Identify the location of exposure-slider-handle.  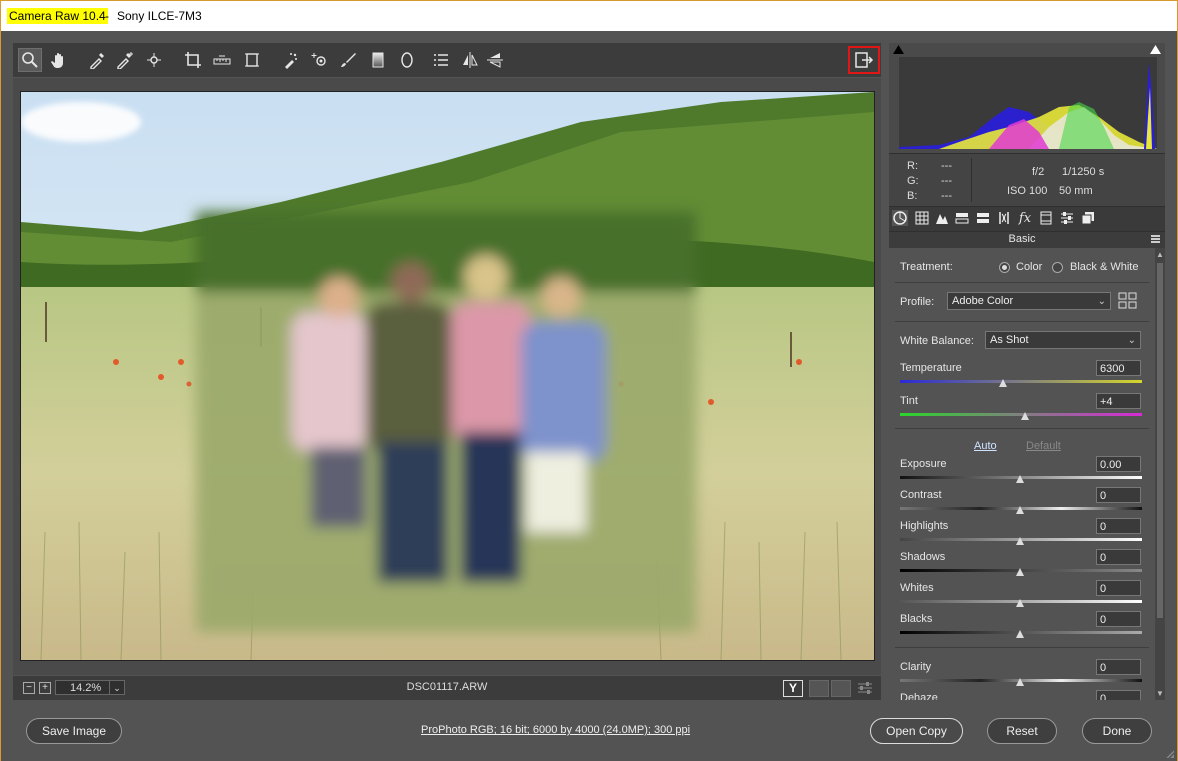
(1020, 479).